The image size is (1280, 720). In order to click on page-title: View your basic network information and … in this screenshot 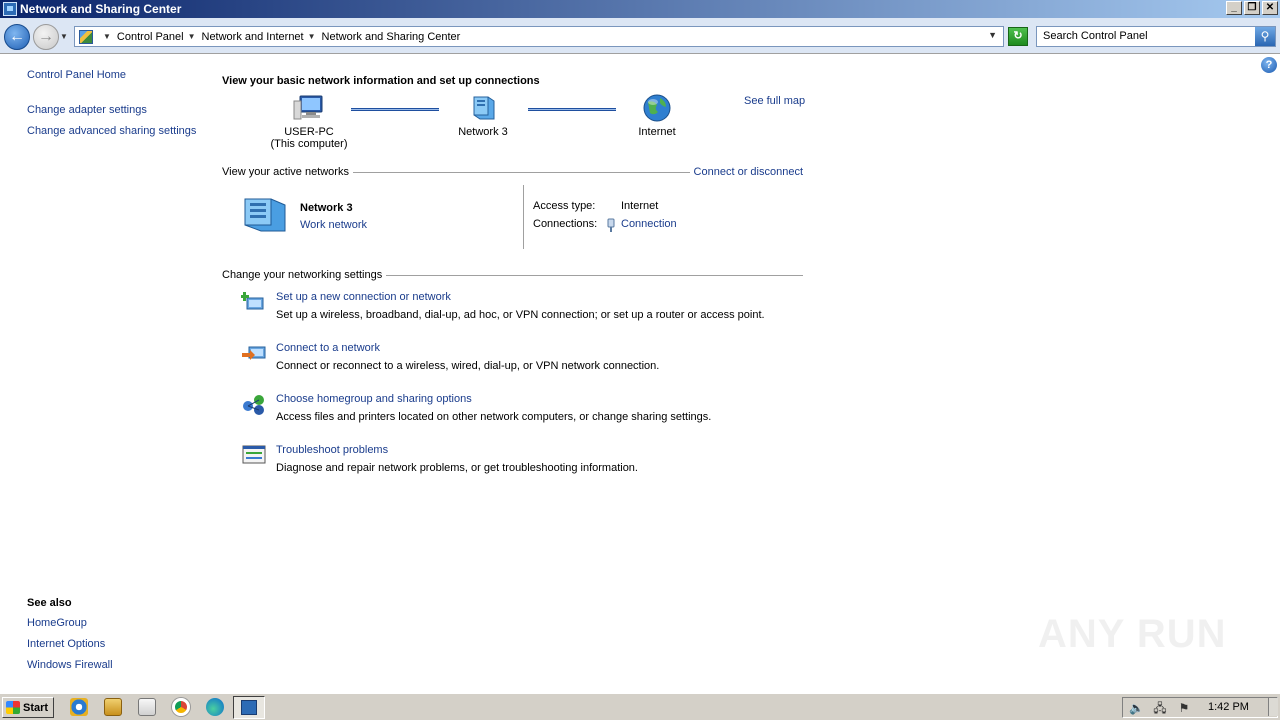, I will do `click(381, 81)`.